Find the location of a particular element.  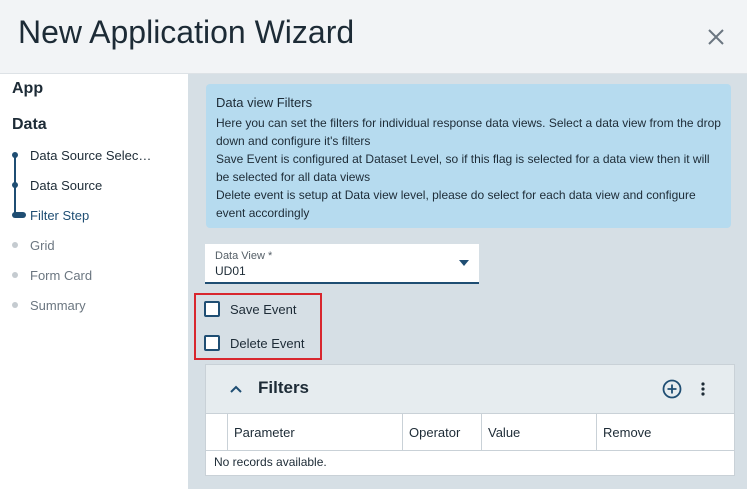

step-summary: Summary is located at coordinates (58, 305).